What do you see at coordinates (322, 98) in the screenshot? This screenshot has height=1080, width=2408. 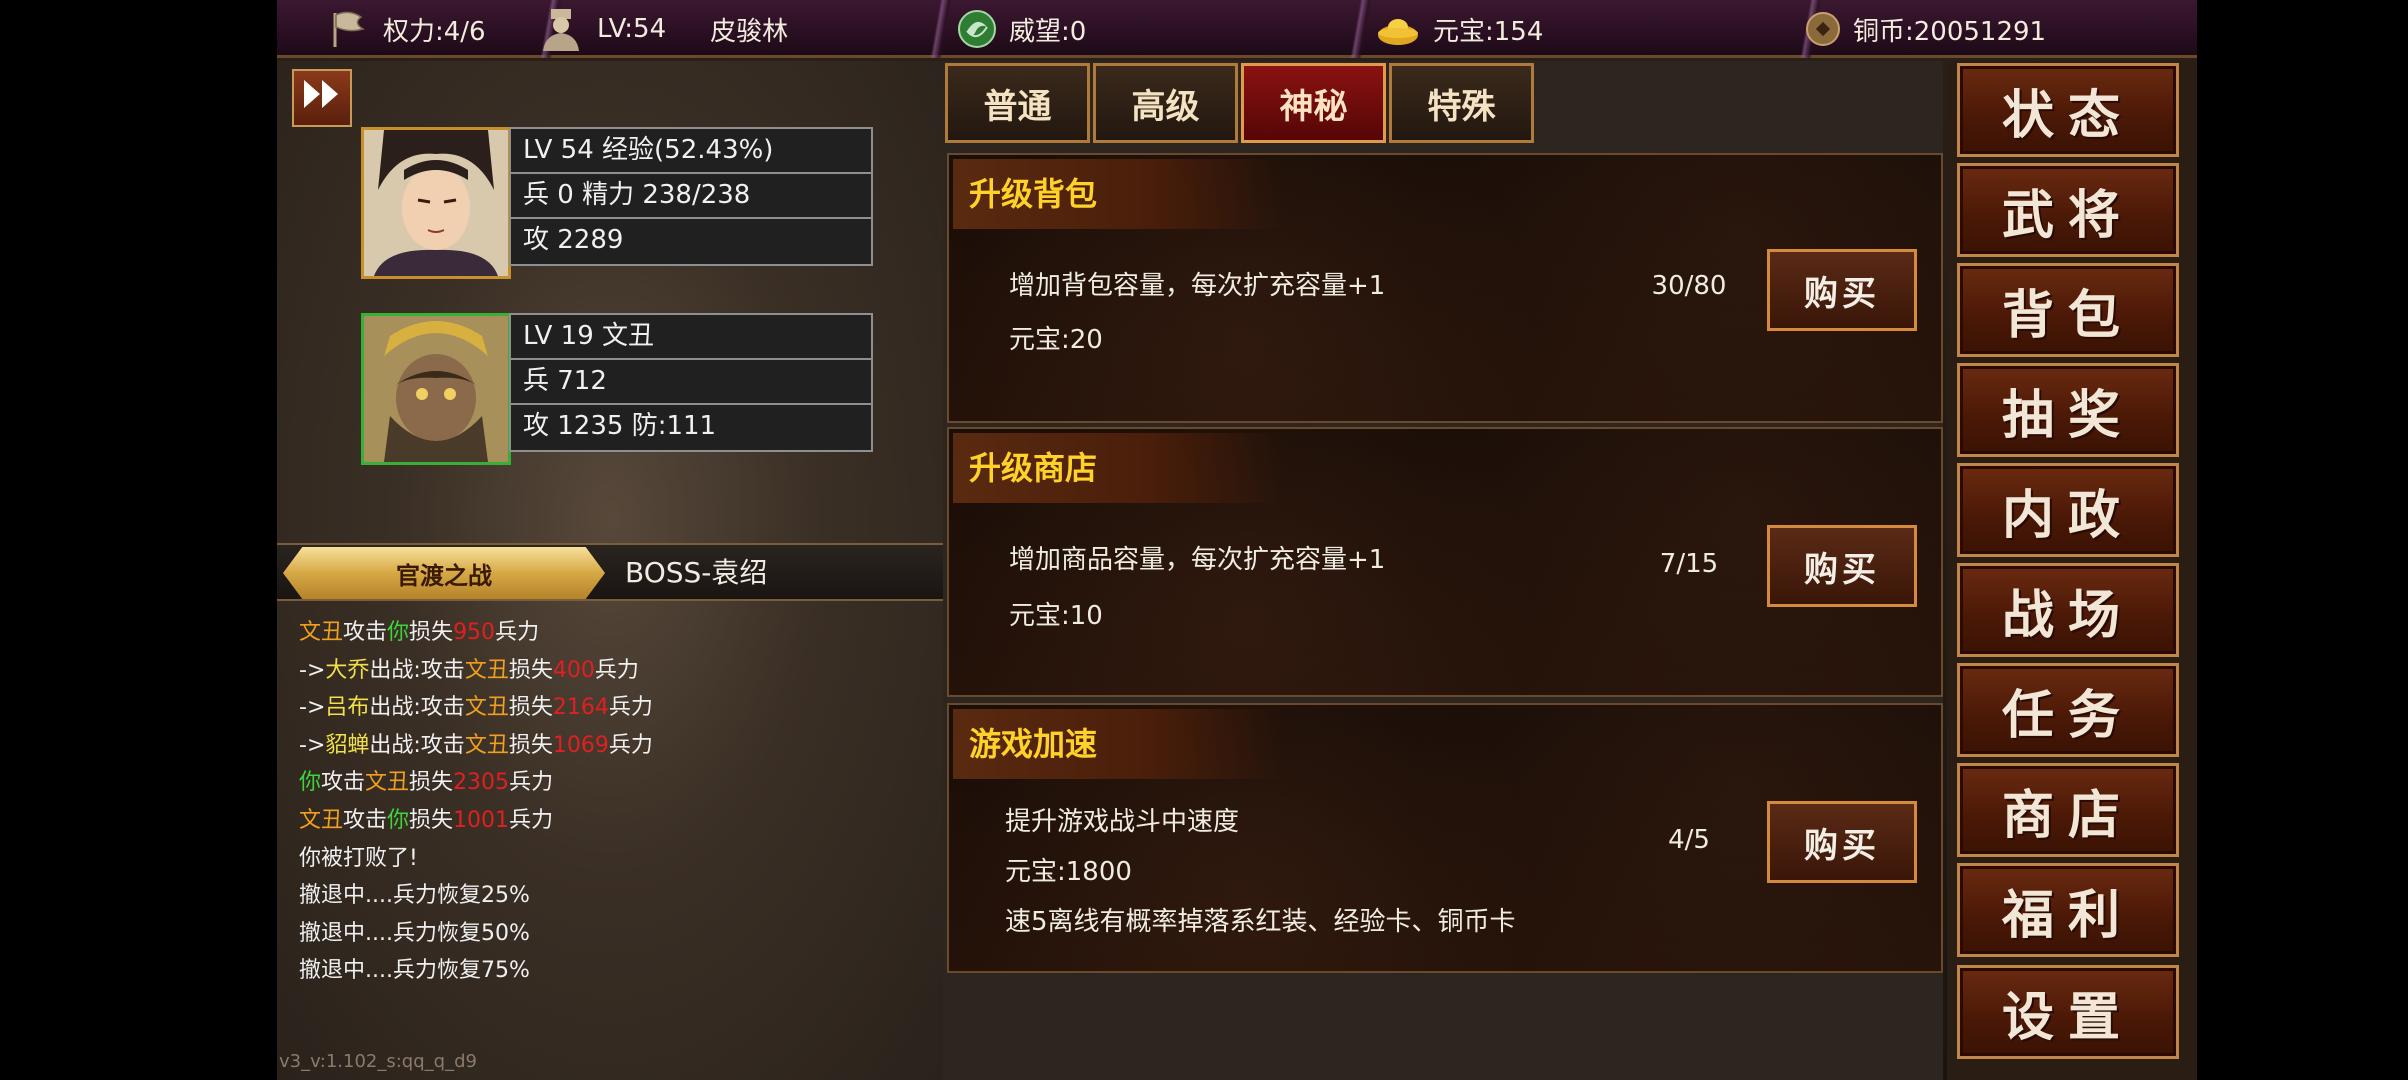 I see `fast-forward-button` at bounding box center [322, 98].